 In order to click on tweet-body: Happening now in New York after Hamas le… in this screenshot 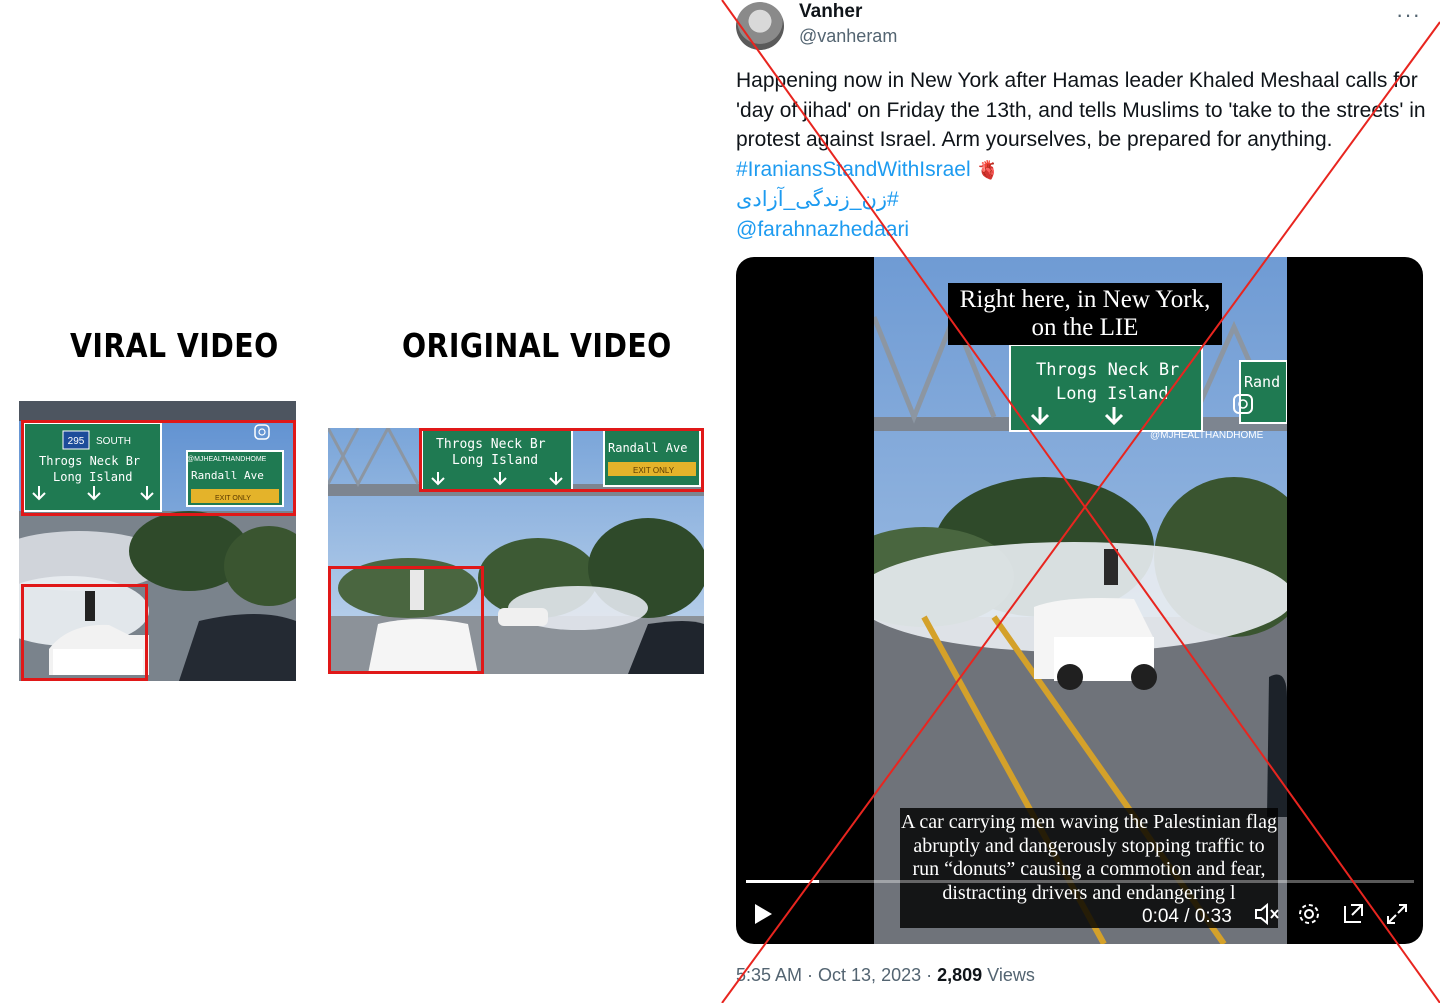, I will do `click(1081, 110)`.